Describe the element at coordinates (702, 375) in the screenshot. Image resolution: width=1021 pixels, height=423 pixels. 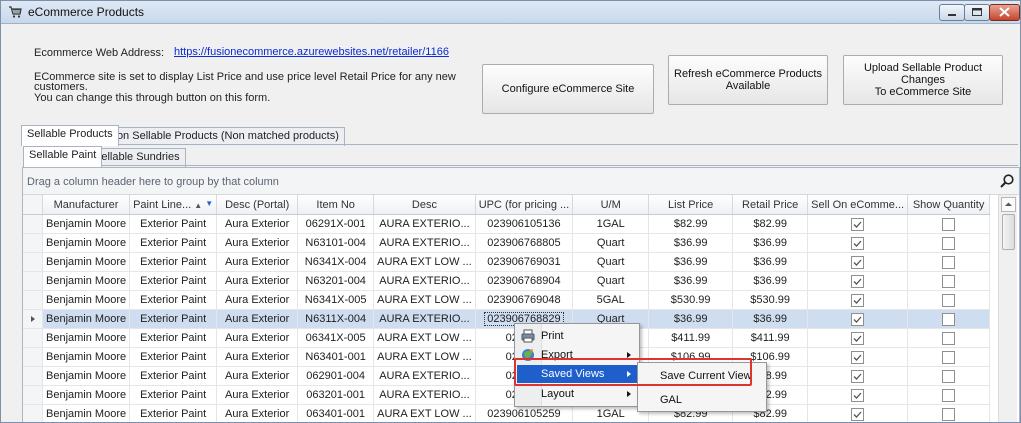
I see `menu-item-save-current-view: Save Current View` at that location.